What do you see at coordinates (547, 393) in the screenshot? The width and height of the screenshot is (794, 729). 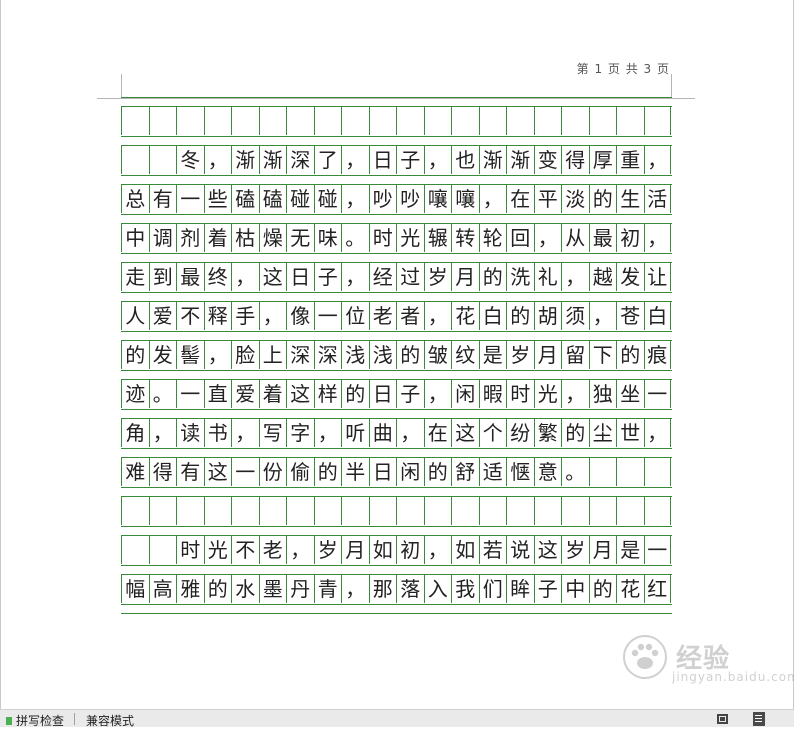 I see `grid-cell: 光` at bounding box center [547, 393].